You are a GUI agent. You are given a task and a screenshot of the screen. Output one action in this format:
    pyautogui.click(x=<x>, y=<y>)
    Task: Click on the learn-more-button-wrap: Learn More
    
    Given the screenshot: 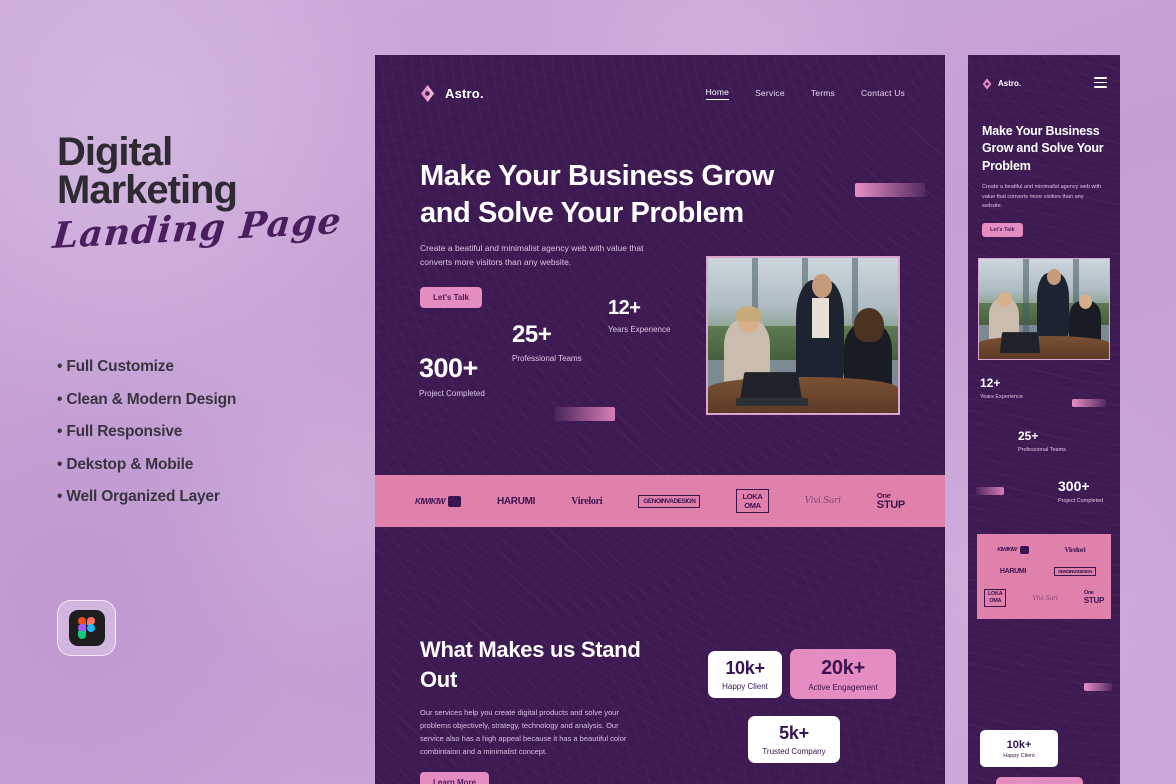 What is the action you would take?
    pyautogui.click(x=455, y=778)
    